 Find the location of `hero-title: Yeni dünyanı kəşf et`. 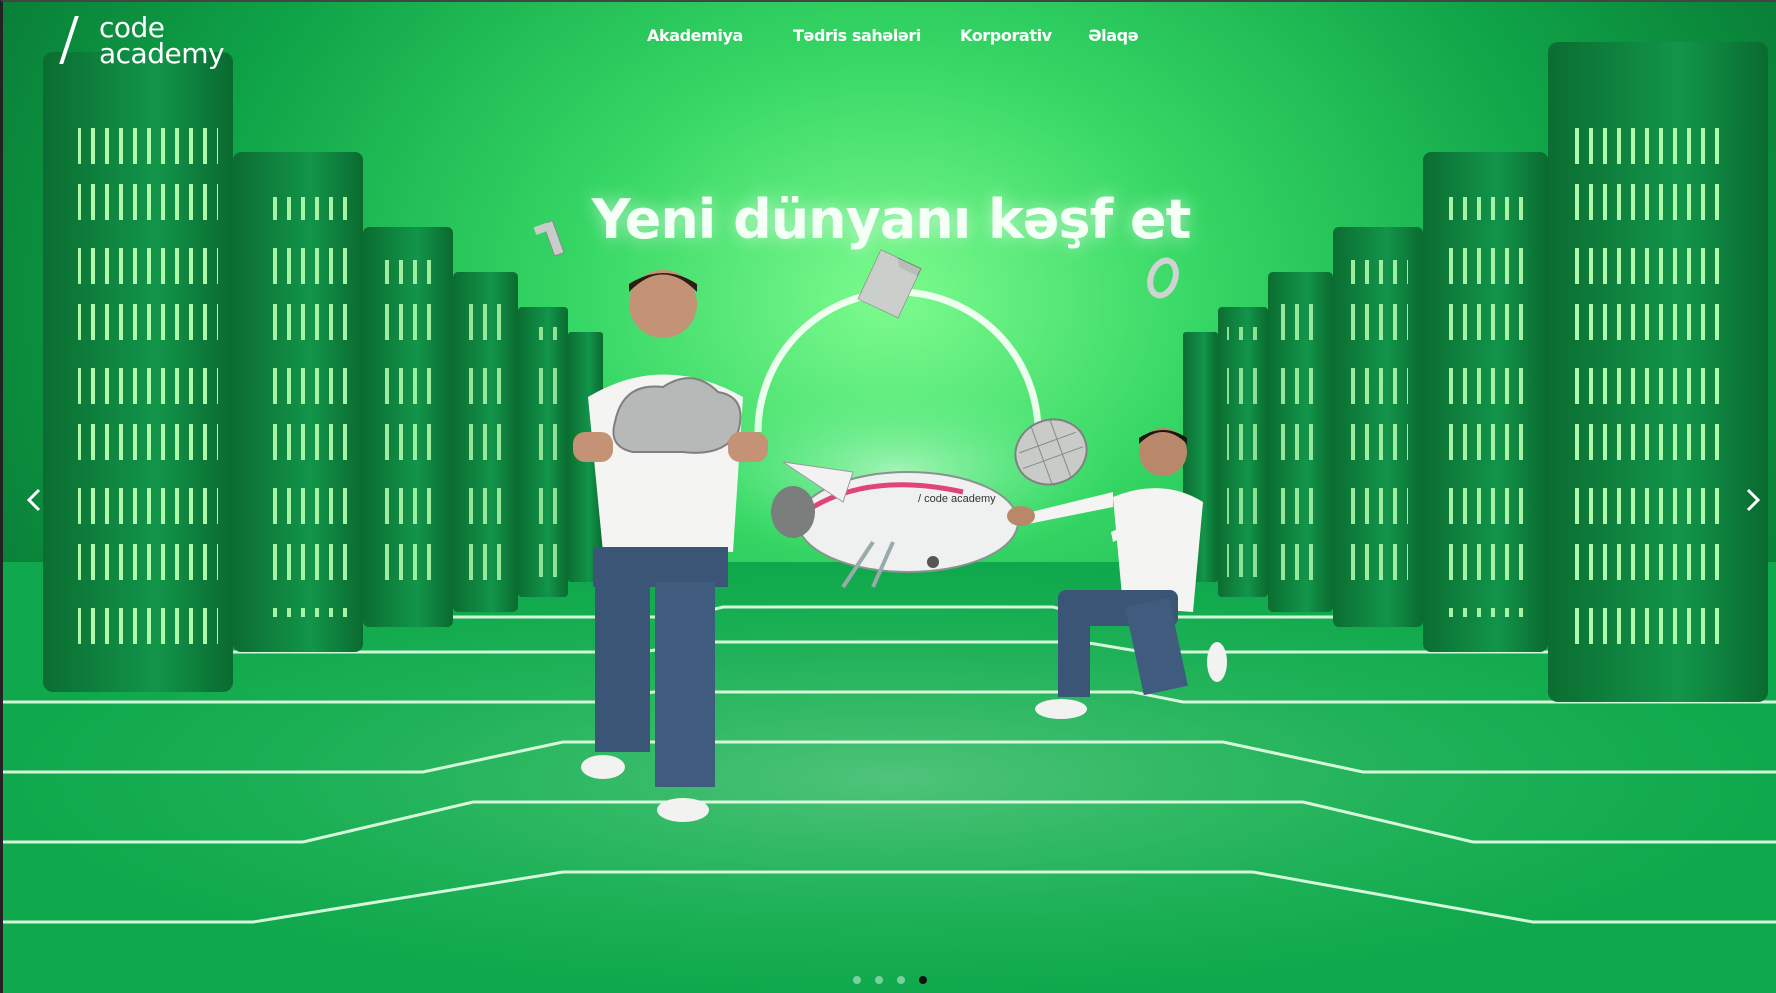

hero-title: Yeni dünyanı kəşf et is located at coordinates (891, 220).